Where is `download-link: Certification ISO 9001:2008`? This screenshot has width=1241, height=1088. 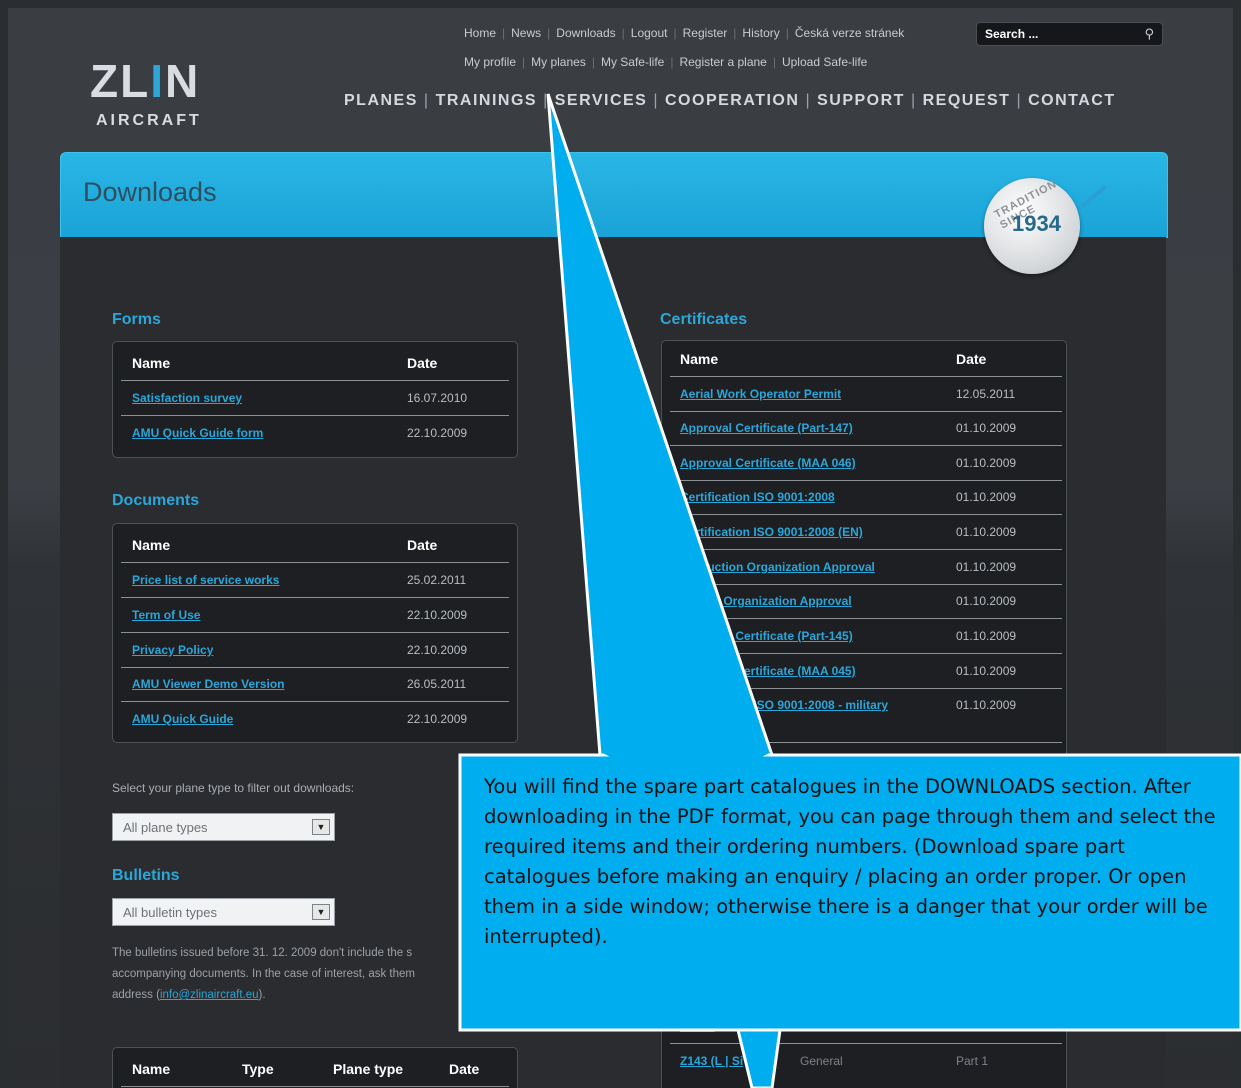 download-link: Certification ISO 9001:2008 is located at coordinates (757, 497).